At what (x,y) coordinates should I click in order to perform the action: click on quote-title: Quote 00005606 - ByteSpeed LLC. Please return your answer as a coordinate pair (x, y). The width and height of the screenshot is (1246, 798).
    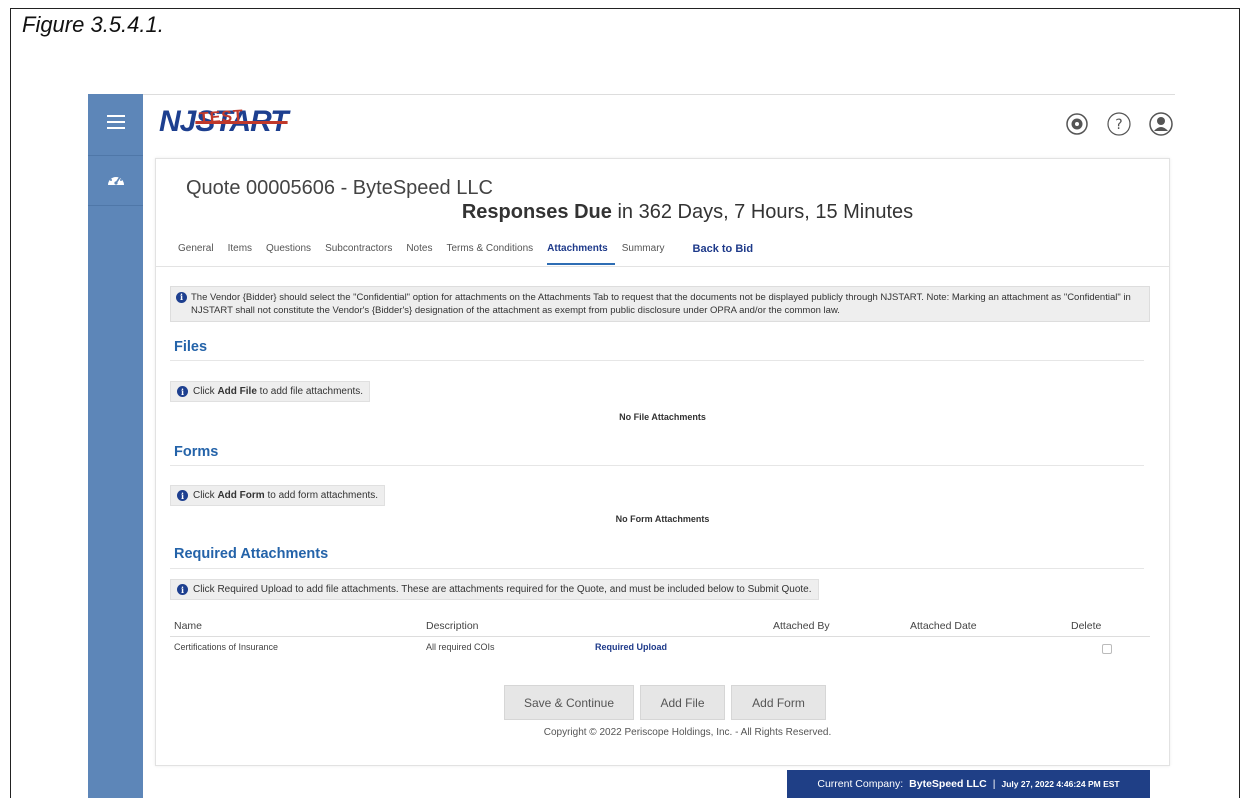
    Looking at the image, I should click on (339, 188).